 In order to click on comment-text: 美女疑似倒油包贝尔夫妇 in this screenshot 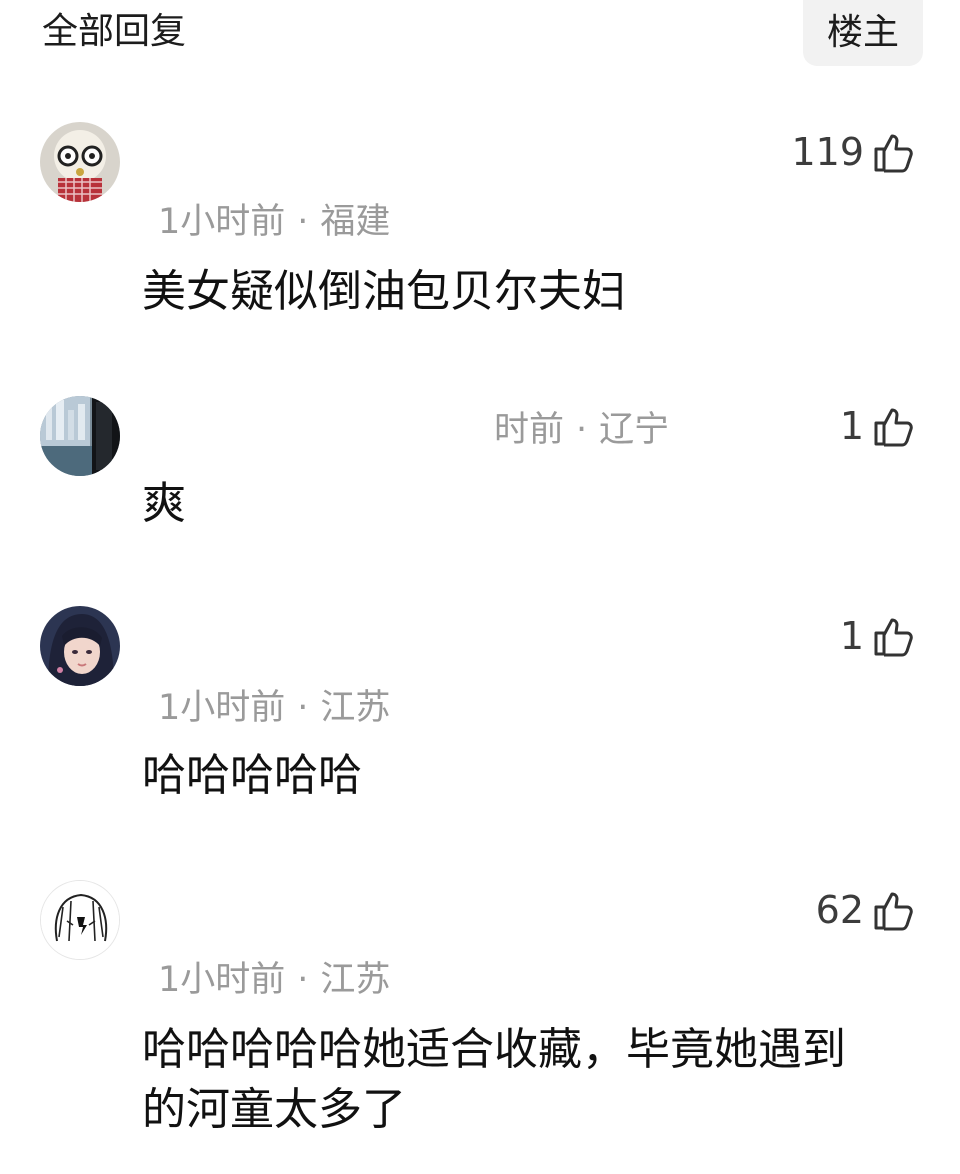, I will do `click(384, 291)`.